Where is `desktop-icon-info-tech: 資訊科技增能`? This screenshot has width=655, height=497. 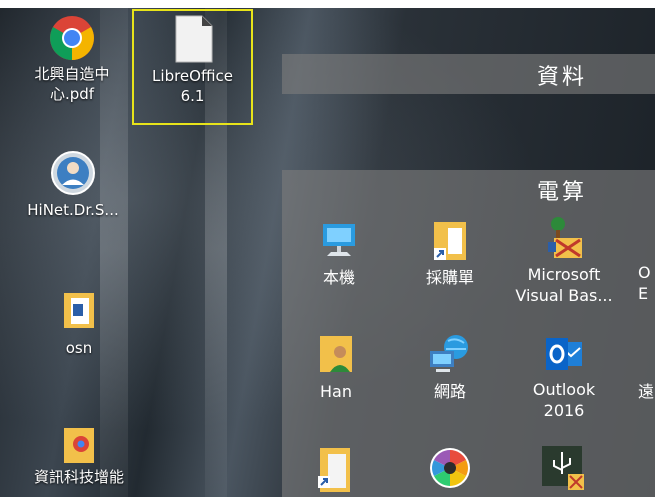
desktop-icon-info-tech: 資訊科技增能 is located at coordinates (79, 456).